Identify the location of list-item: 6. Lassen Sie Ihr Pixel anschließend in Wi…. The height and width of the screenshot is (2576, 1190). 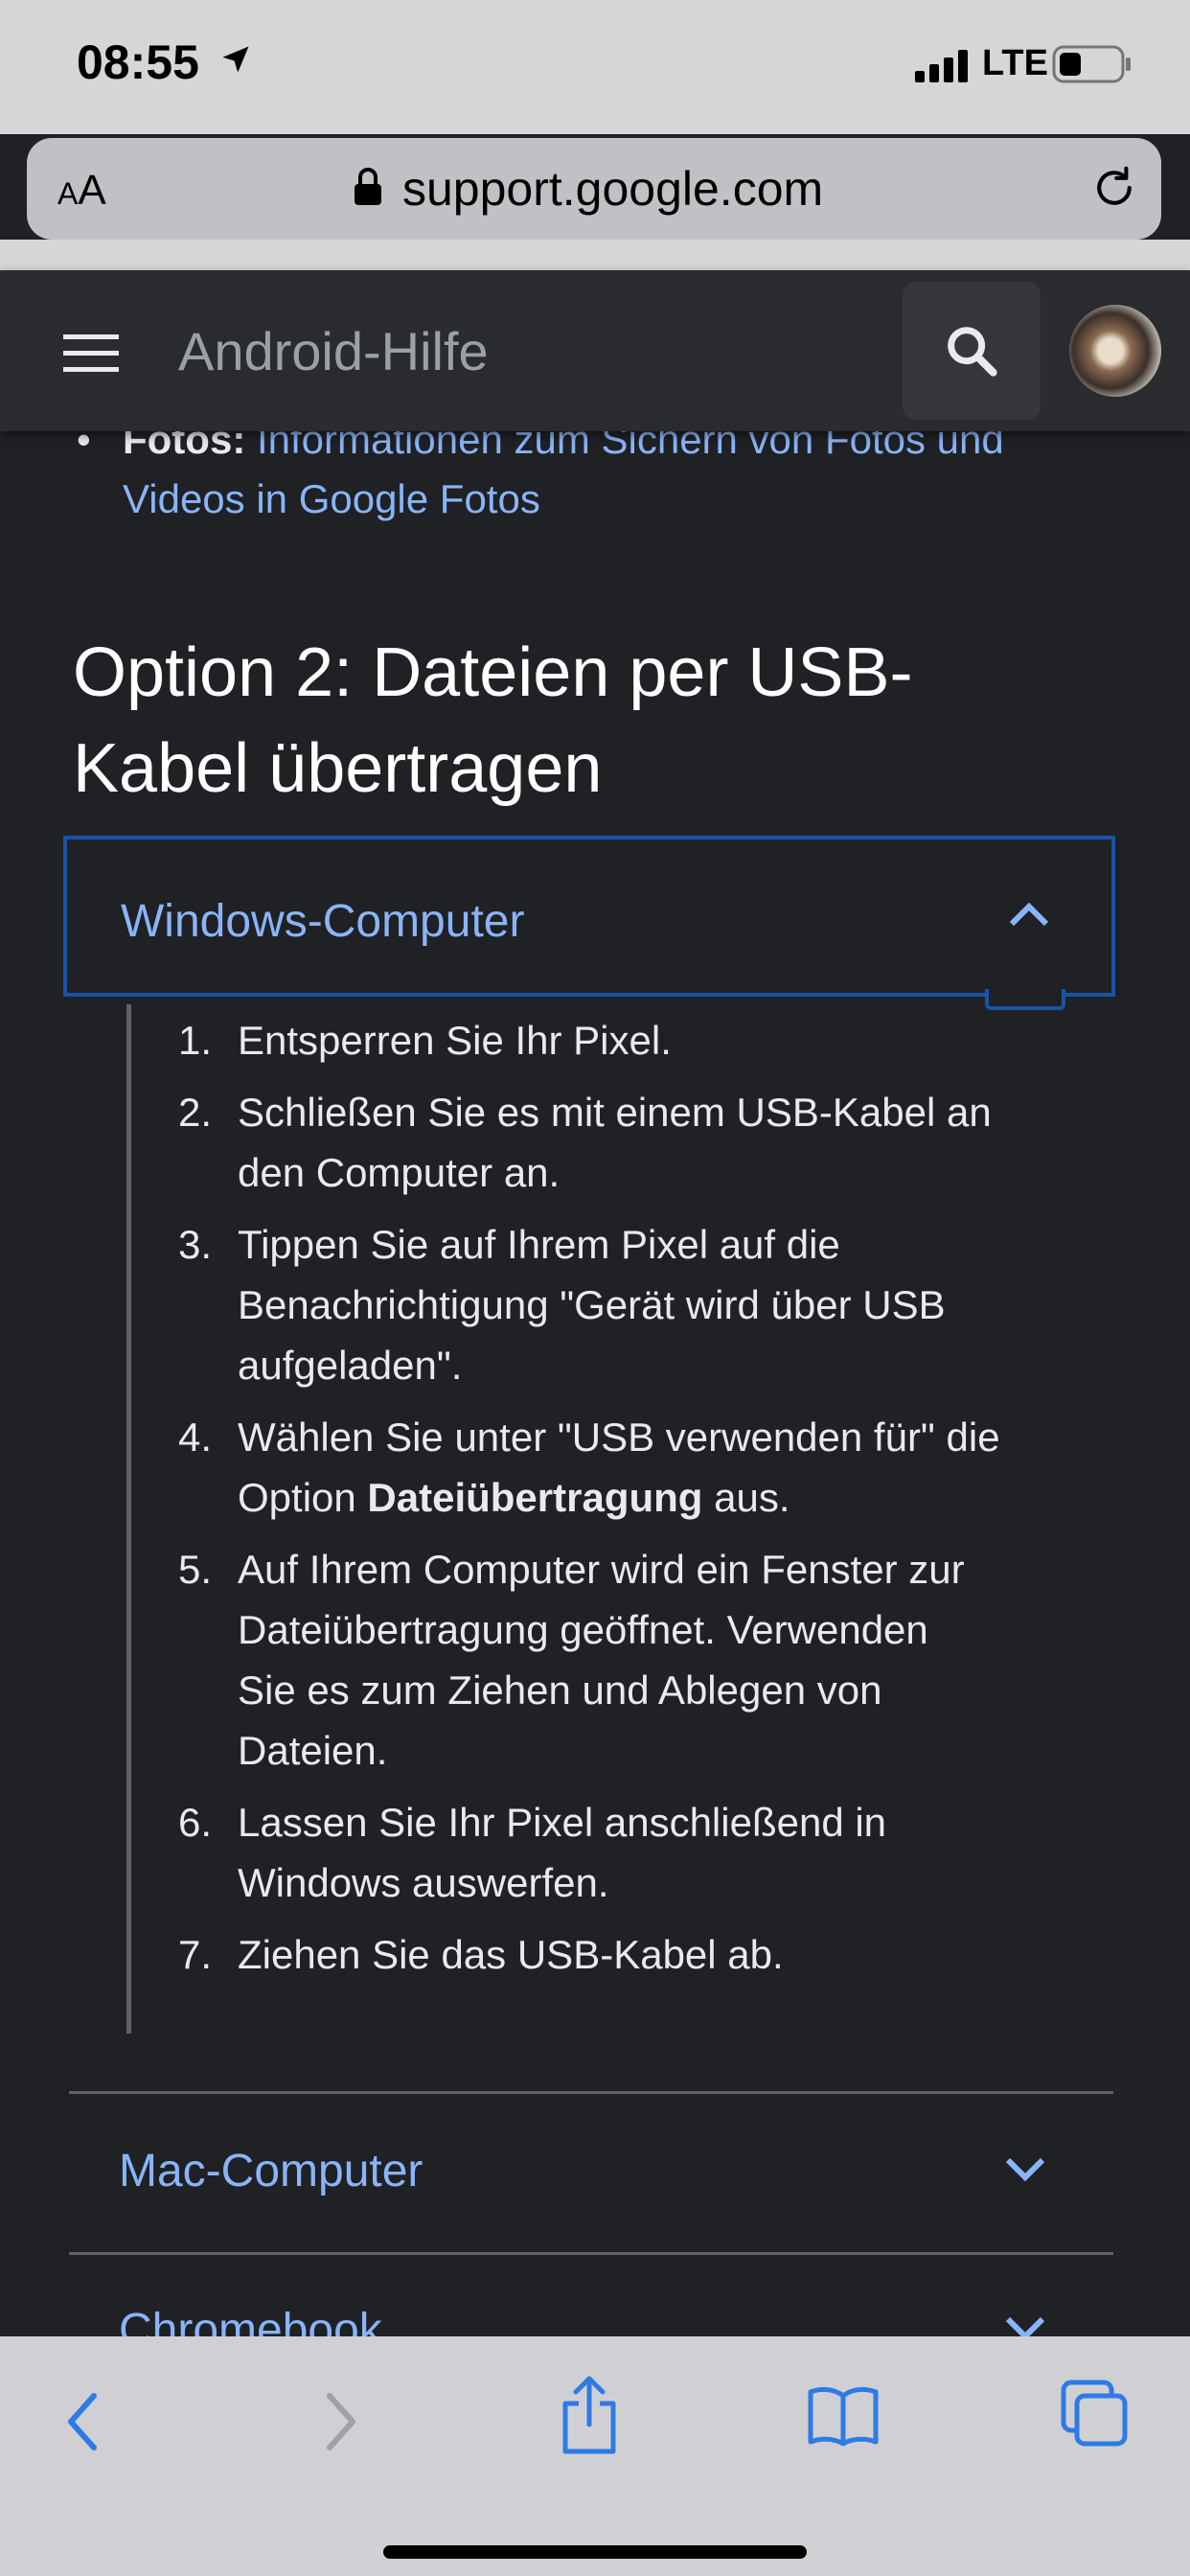
(532, 1852).